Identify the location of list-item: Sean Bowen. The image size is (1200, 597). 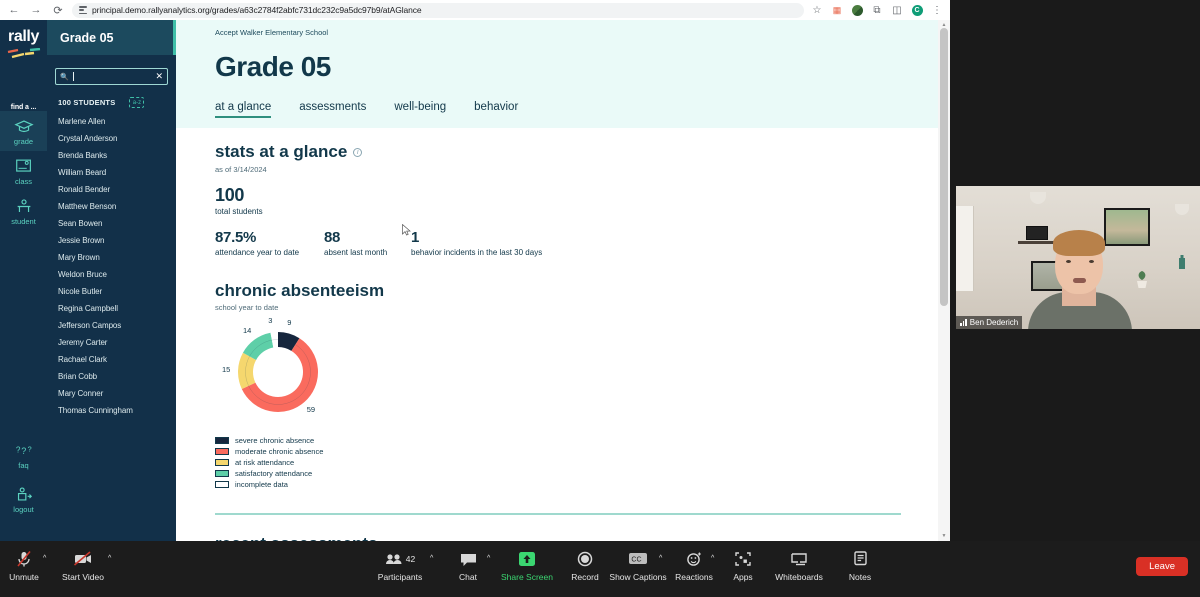
(111, 223).